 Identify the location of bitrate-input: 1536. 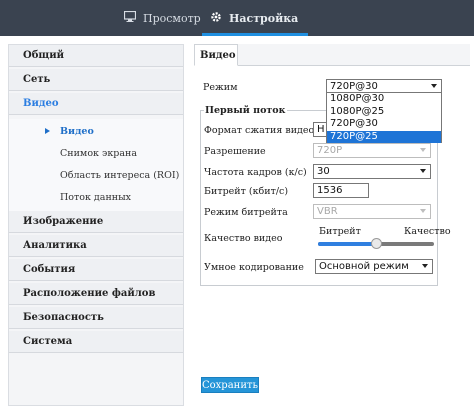
(341, 190).